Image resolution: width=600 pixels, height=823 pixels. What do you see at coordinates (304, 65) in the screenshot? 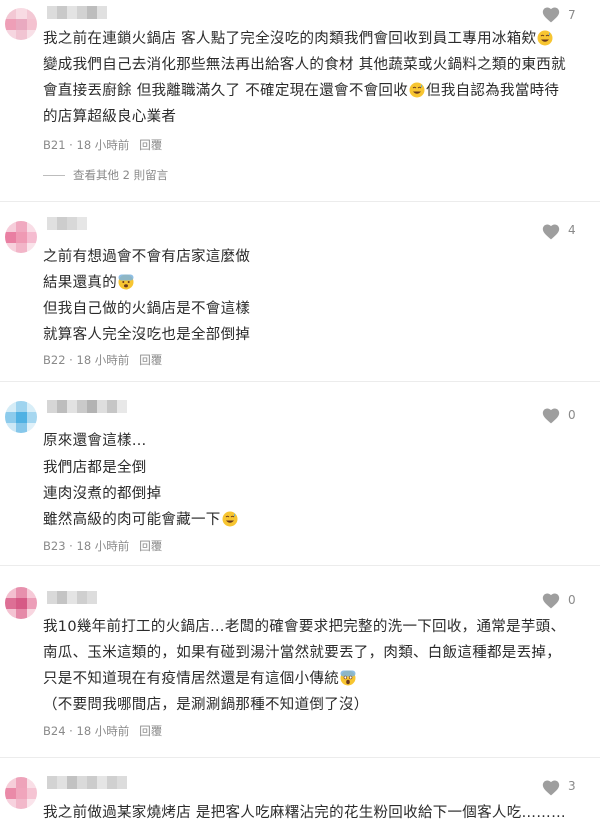
I see `comment-text-line: 變成我們自己去消化那些無法再出給客人的食材 其他蔬菜或火鍋料之類的東西就` at bounding box center [304, 65].